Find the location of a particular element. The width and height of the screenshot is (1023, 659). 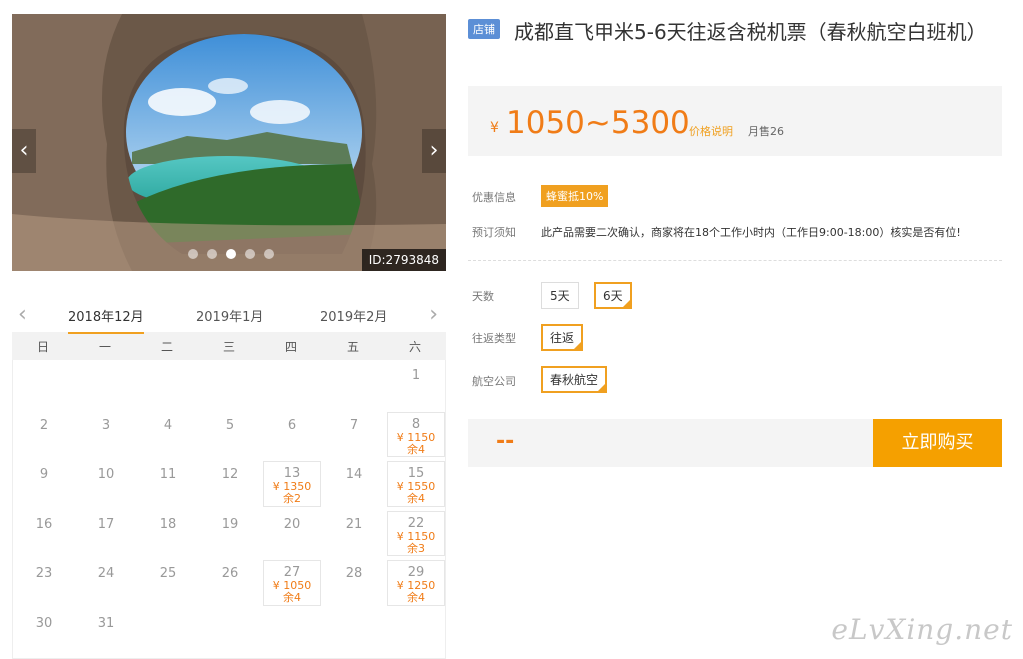

calendar-day: 30 is located at coordinates (44, 633).